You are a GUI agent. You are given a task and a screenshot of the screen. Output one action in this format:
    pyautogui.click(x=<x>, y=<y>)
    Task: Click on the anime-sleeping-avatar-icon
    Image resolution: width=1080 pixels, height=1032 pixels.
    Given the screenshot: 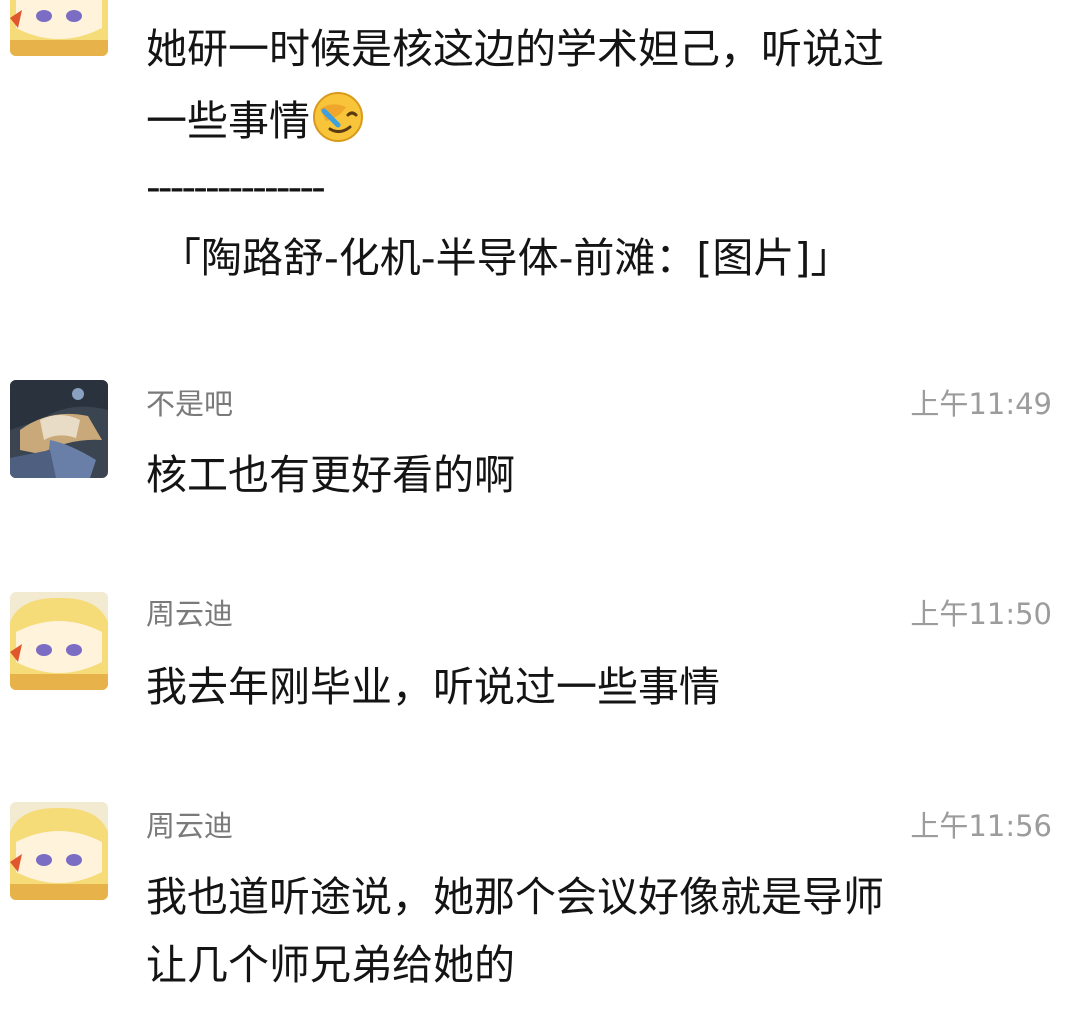 What is the action you would take?
    pyautogui.click(x=59, y=429)
    